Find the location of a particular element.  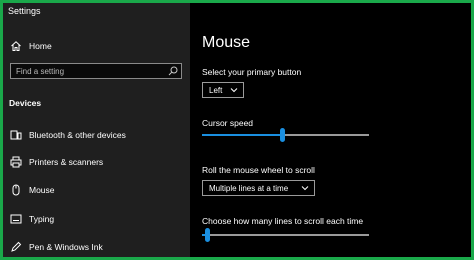

primary-button-dropdown: Left is located at coordinates (223, 90).